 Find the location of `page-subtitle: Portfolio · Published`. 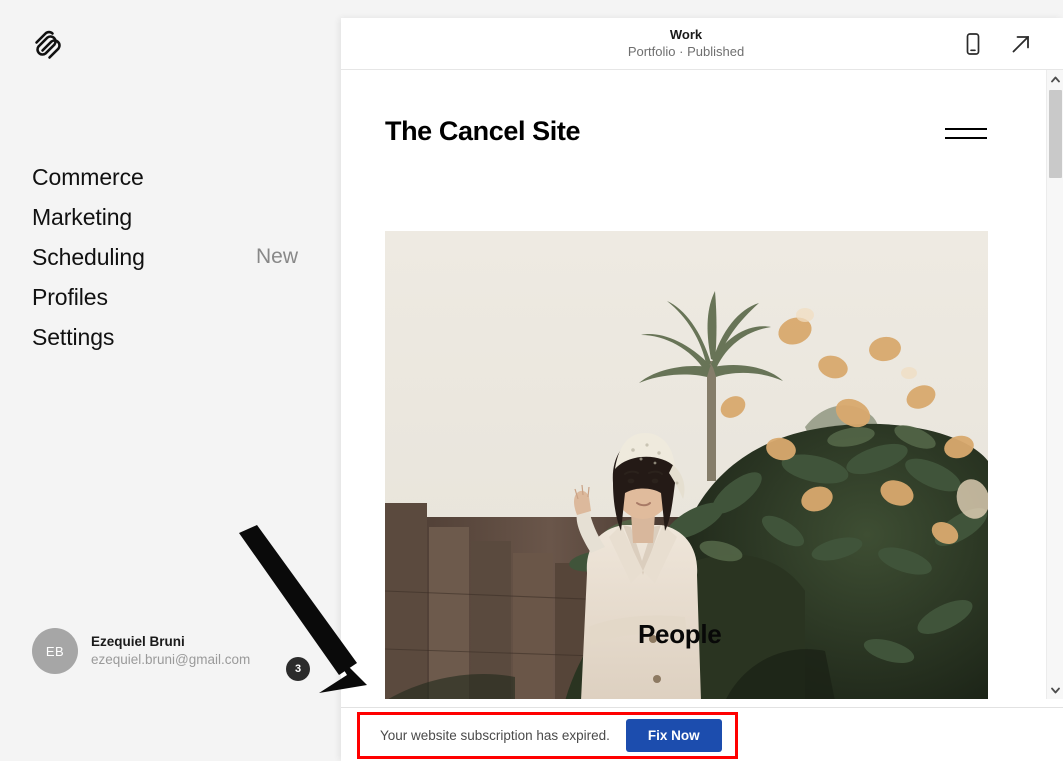

page-subtitle: Portfolio · Published is located at coordinates (686, 51).